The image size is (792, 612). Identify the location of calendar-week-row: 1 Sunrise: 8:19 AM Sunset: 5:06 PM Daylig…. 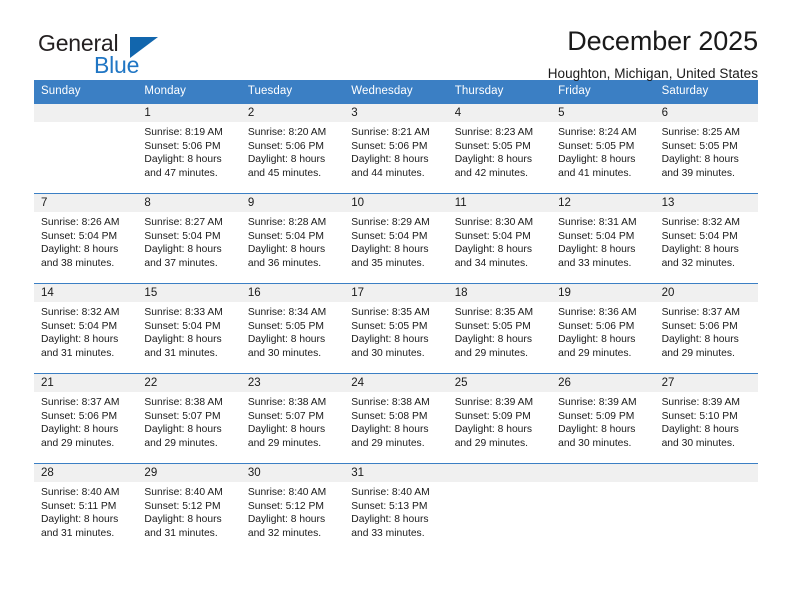
(396, 148).